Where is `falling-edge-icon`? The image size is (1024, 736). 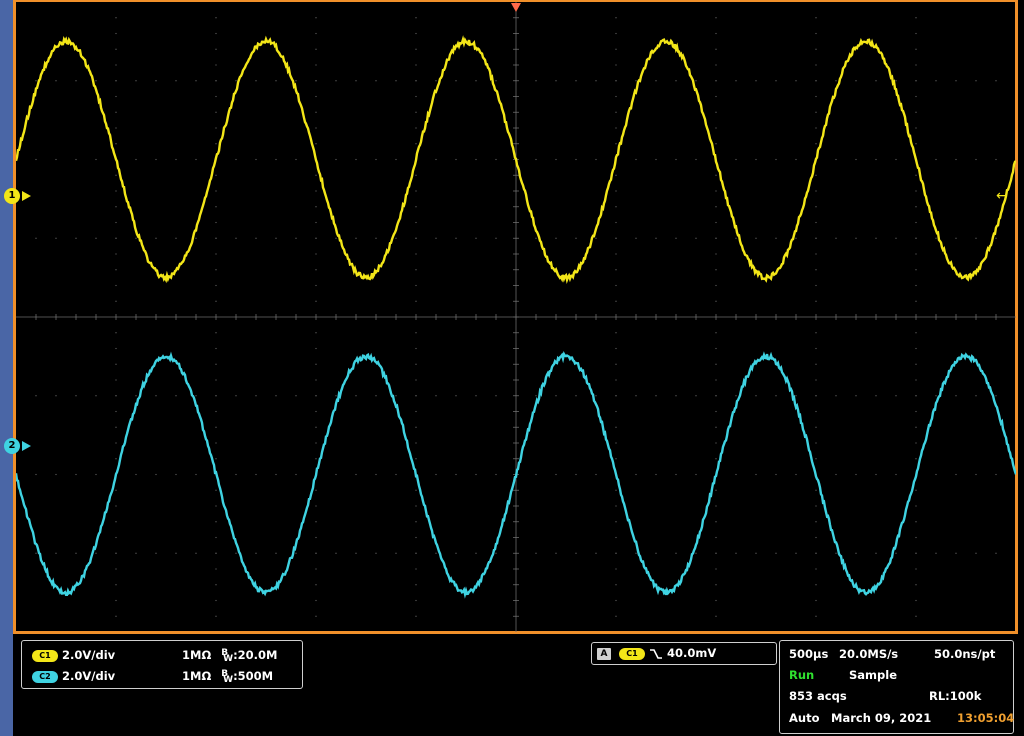 falling-edge-icon is located at coordinates (656, 654).